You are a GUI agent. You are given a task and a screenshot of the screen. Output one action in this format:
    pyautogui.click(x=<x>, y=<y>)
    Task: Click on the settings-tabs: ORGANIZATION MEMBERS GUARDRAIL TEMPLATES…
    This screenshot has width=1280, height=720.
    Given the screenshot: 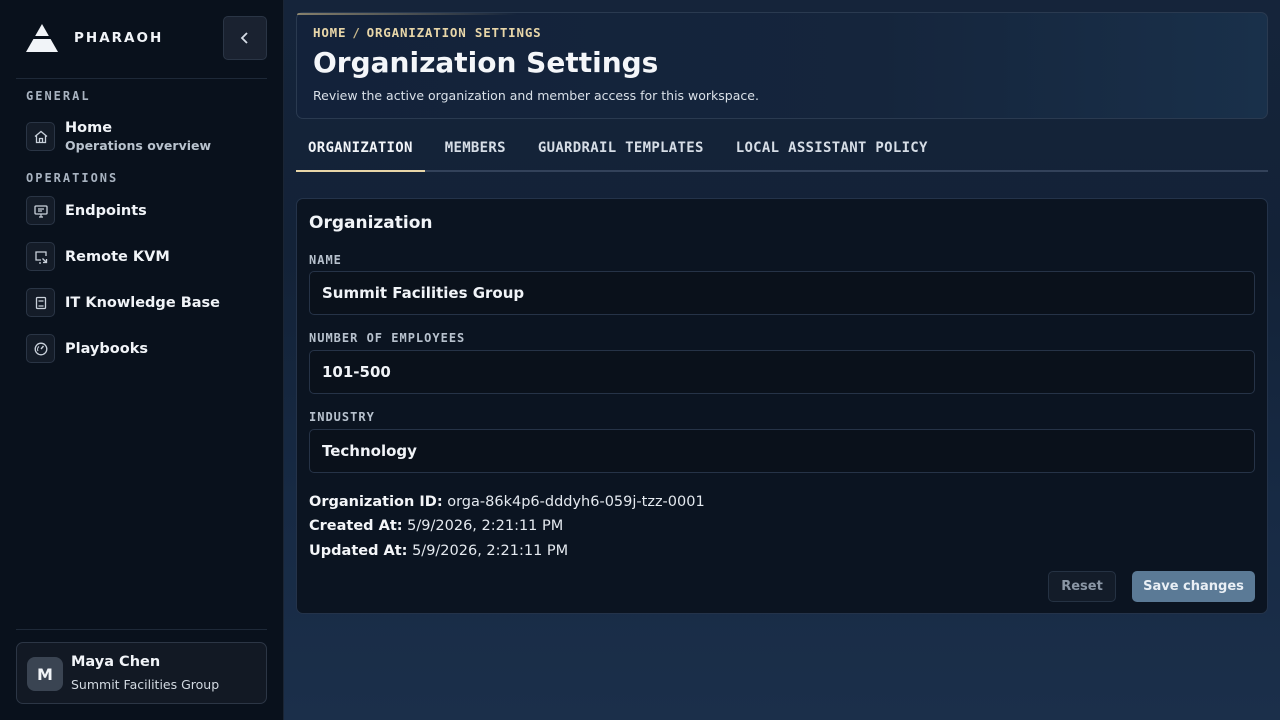 What is the action you would take?
    pyautogui.click(x=782, y=150)
    